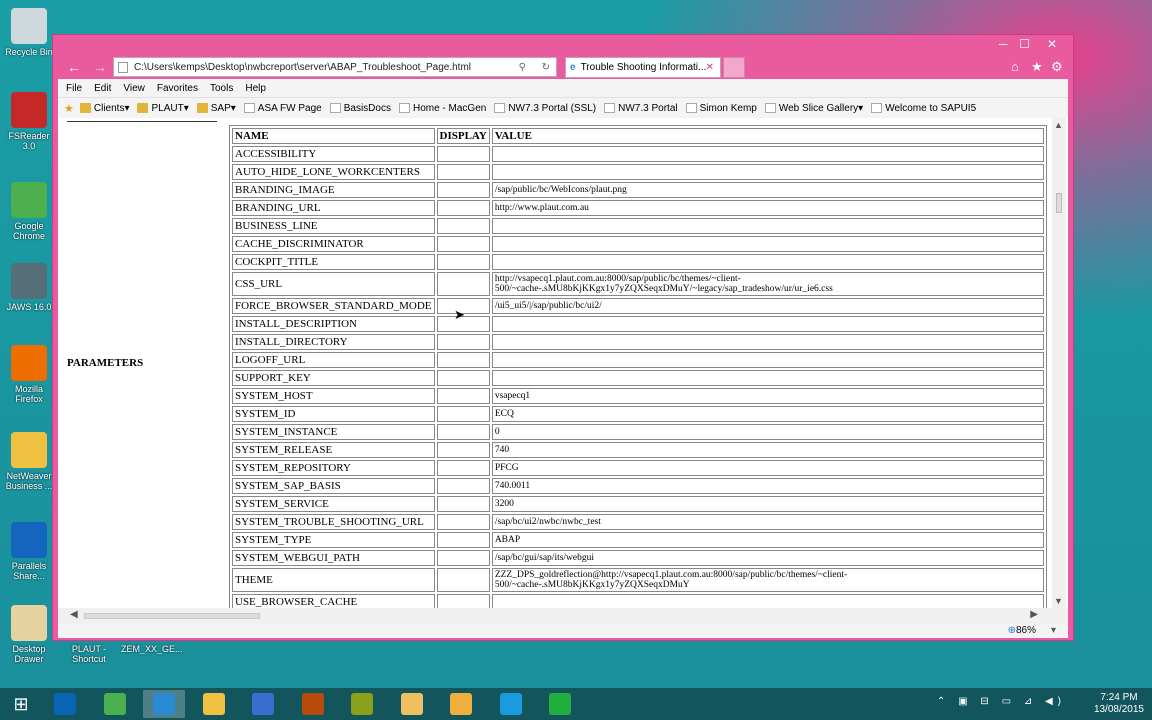  What do you see at coordinates (638, 468) in the screenshot?
I see `table-row: SYSTEM_REPOSITORY PFCG` at bounding box center [638, 468].